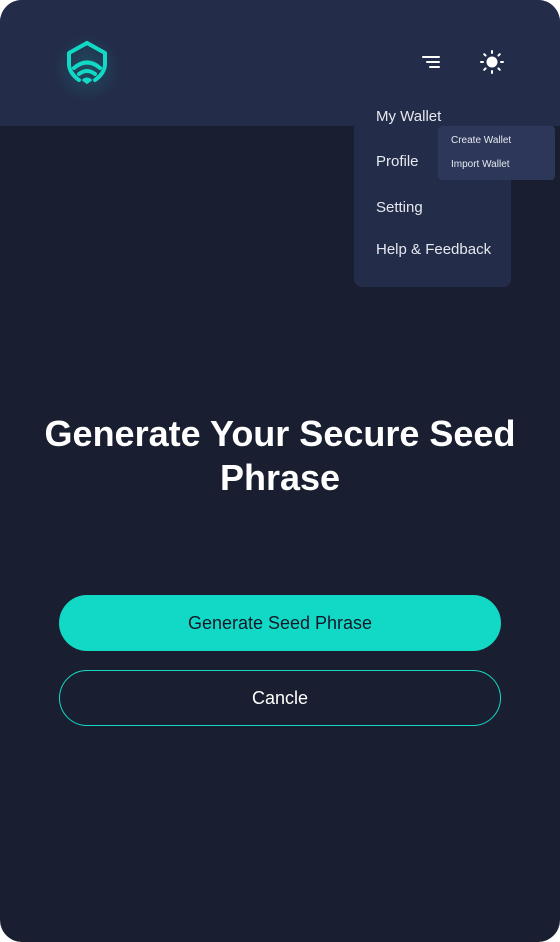  What do you see at coordinates (481, 140) in the screenshot?
I see `submenu-item-create-wallet: Create Wallet` at bounding box center [481, 140].